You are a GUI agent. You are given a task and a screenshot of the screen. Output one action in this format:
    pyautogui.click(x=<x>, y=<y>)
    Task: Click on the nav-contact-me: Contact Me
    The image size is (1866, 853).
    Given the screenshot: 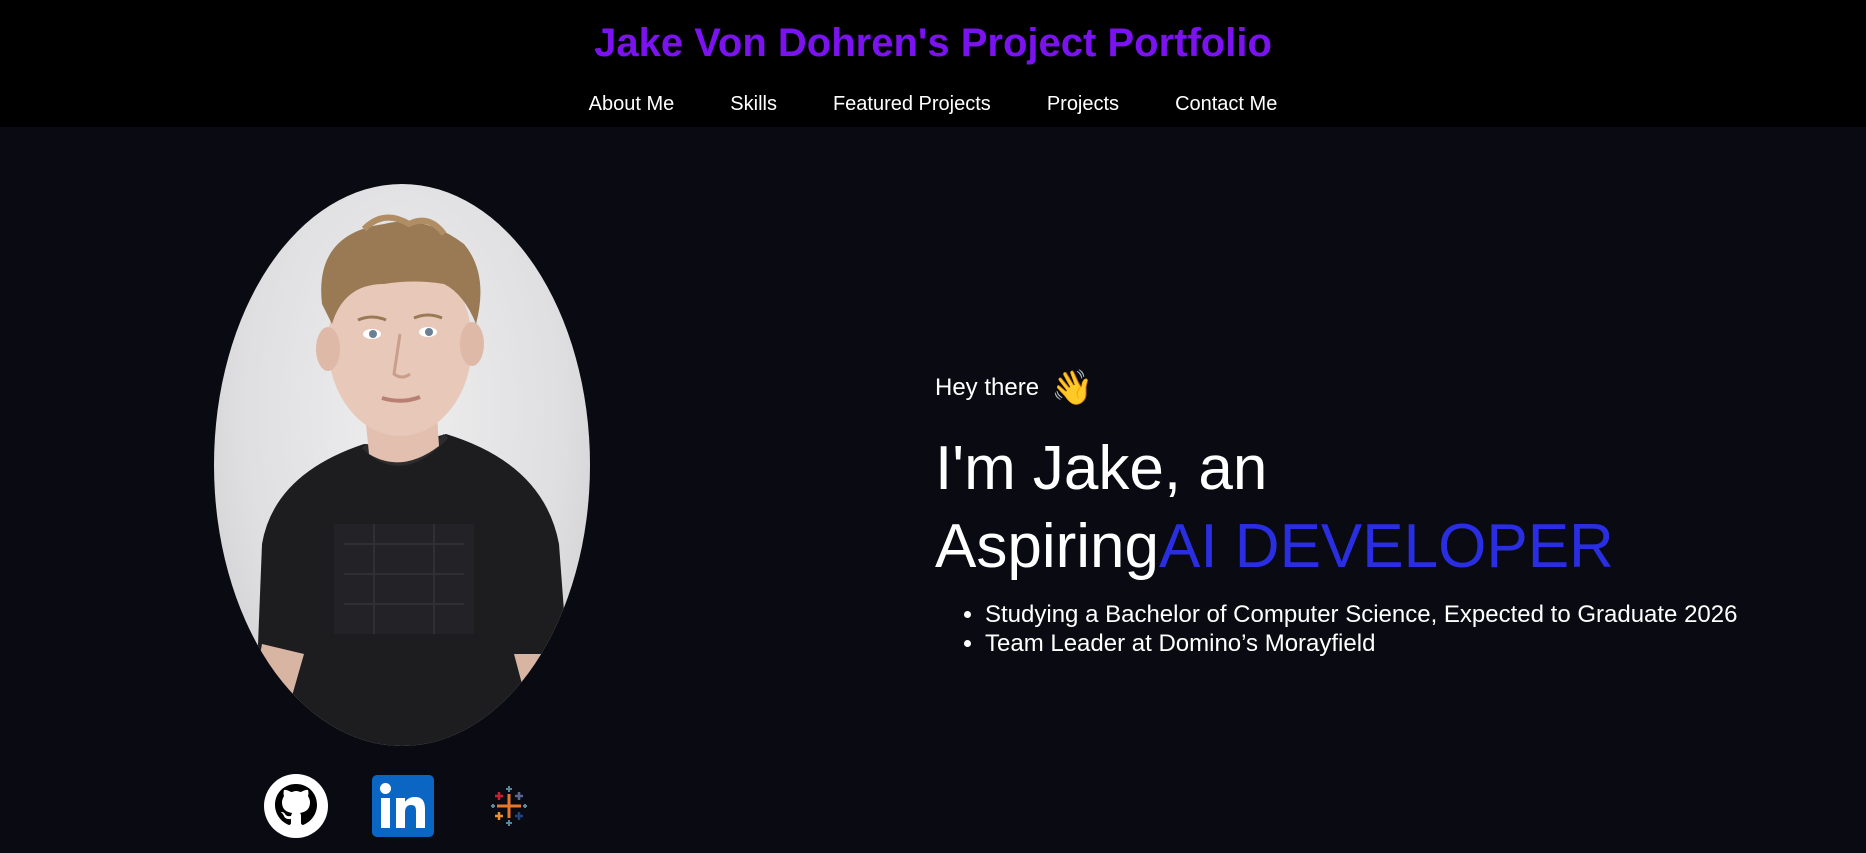 What is the action you would take?
    pyautogui.click(x=1226, y=104)
    